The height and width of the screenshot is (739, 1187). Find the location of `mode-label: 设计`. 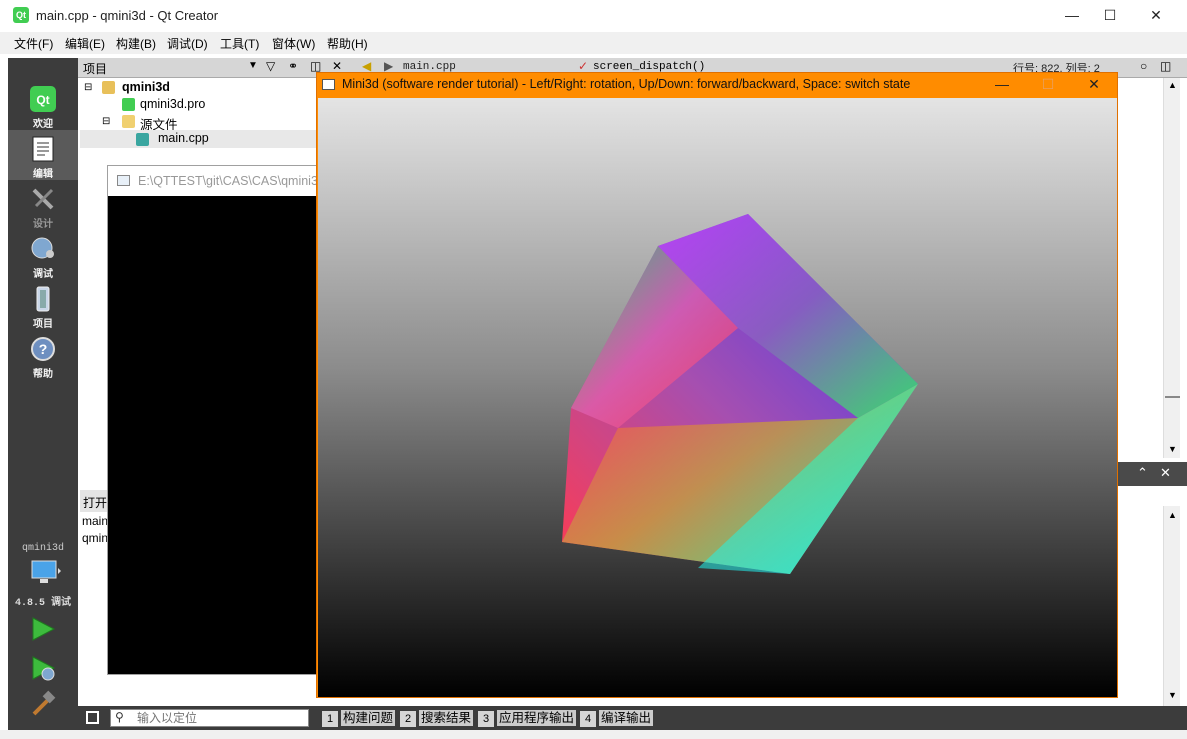

mode-label: 设计 is located at coordinates (43, 224).